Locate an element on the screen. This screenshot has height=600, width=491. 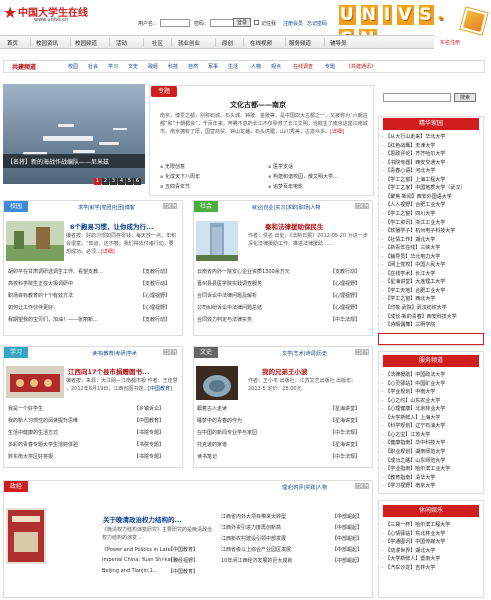
fine-home-item: 【学工之家】中国地质大学（武汉） is located at coordinates (423, 187).